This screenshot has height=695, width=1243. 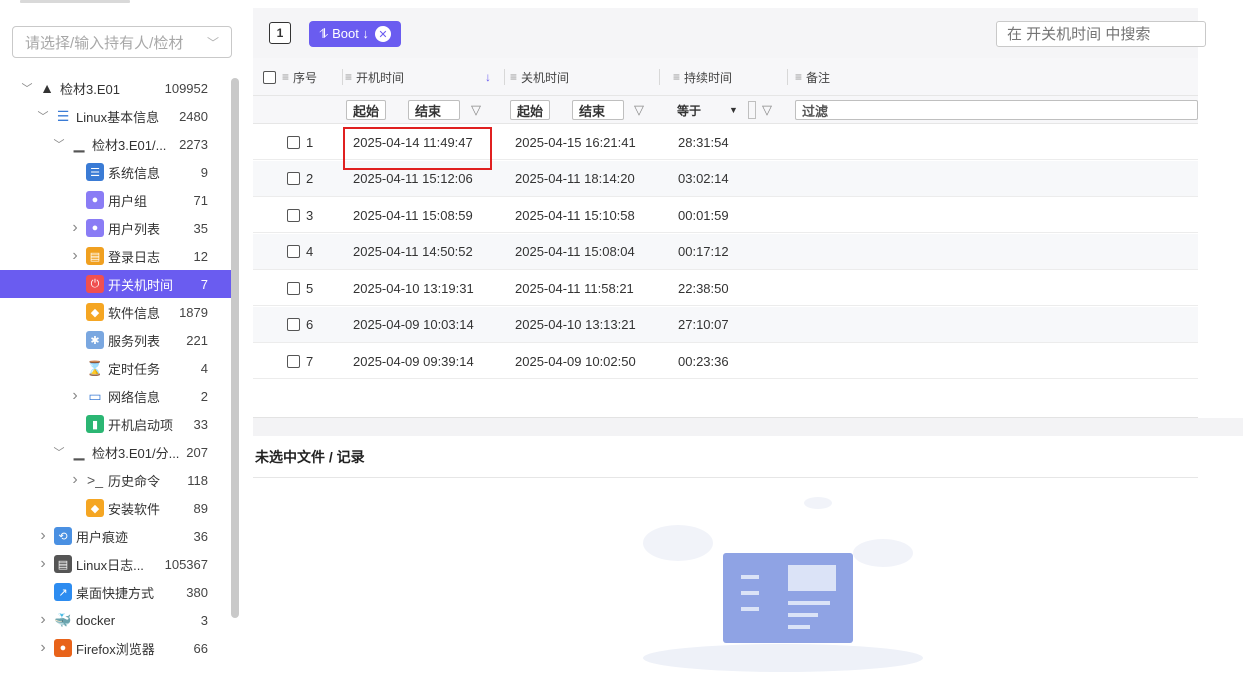 What do you see at coordinates (725, 457) in the screenshot?
I see `detail-title: 未选中文件 / 记录` at bounding box center [725, 457].